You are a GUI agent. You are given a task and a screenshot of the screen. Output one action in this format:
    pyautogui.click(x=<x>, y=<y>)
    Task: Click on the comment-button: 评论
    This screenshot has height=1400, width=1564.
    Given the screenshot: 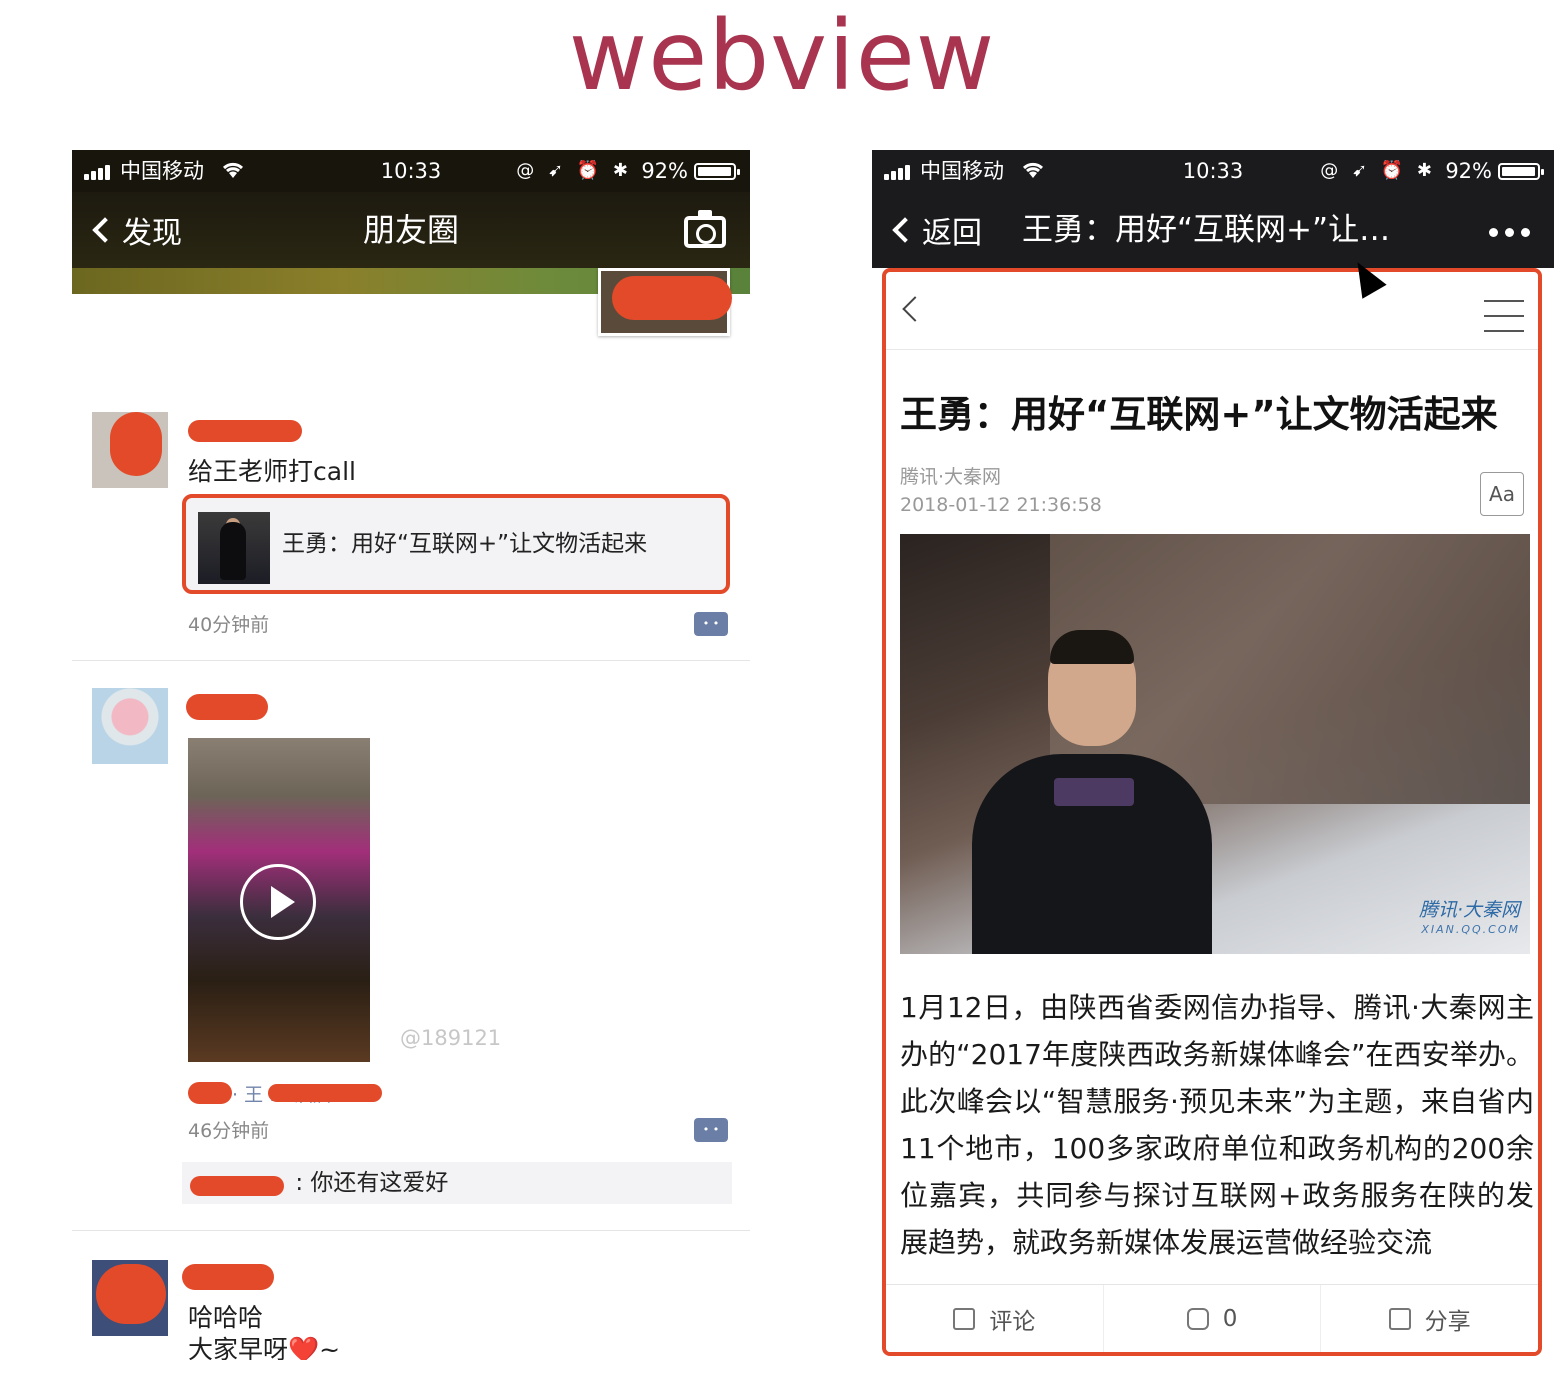 What is the action you would take?
    pyautogui.click(x=995, y=1318)
    